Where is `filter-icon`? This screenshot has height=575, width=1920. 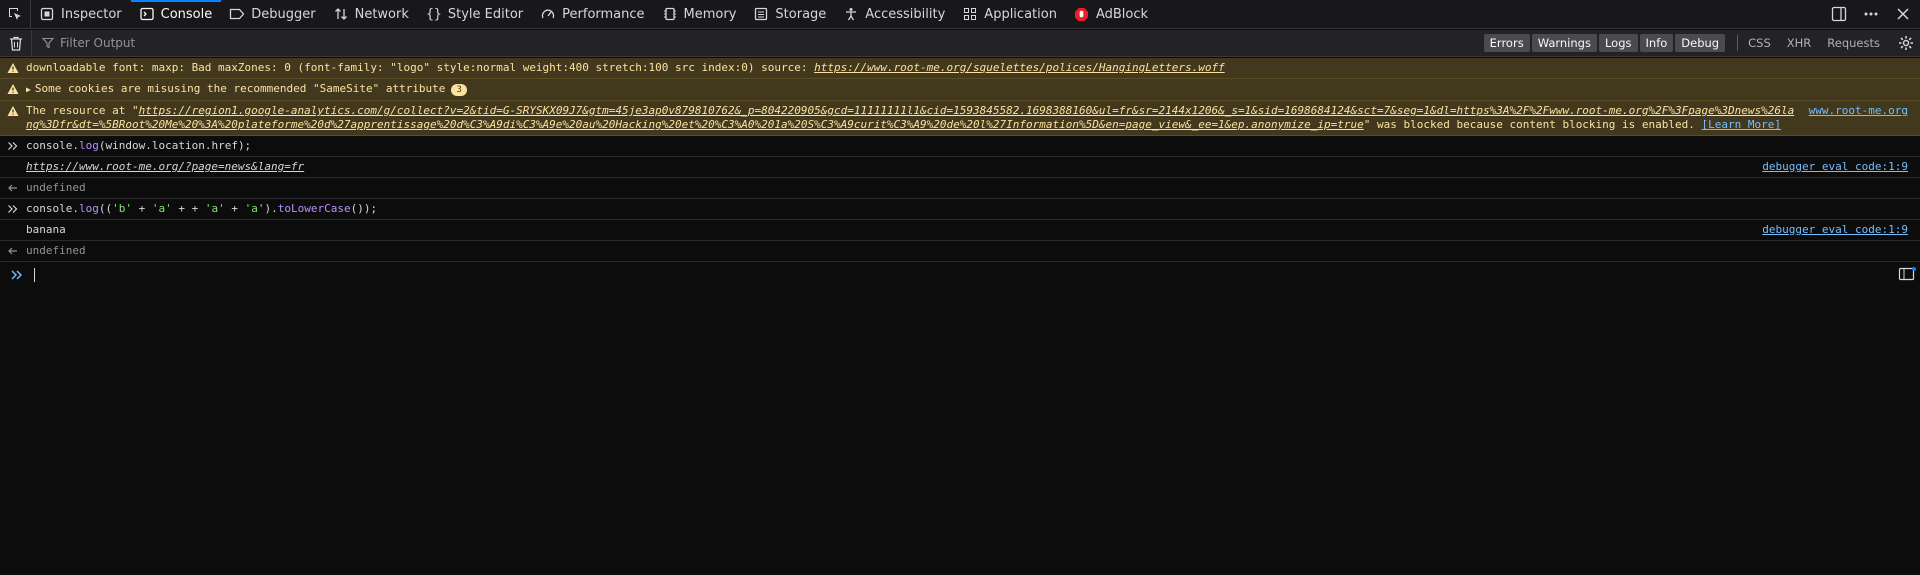 filter-icon is located at coordinates (48, 43).